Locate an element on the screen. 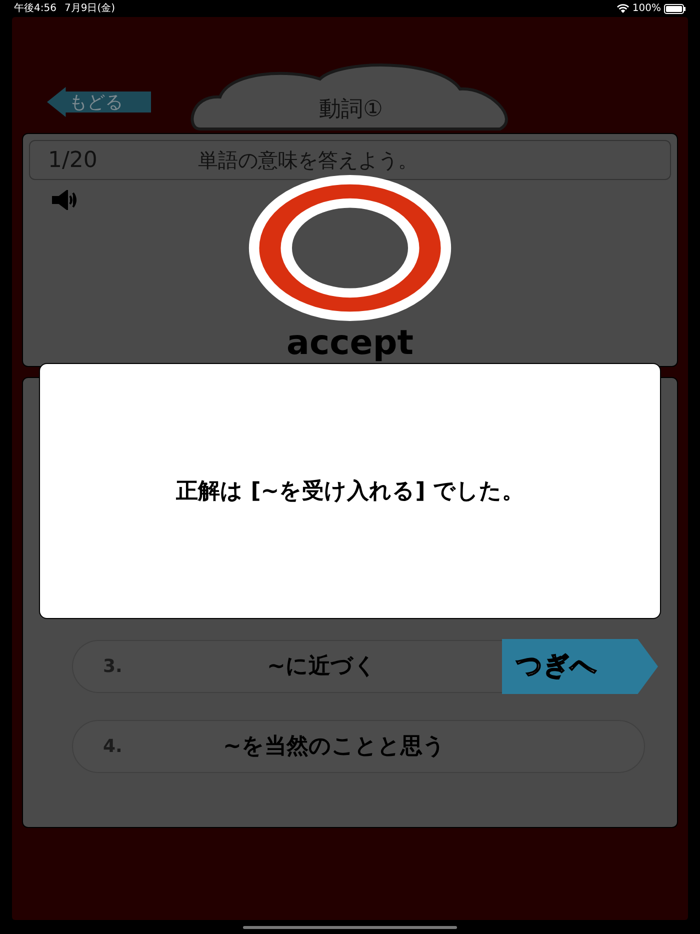 This screenshot has height=934, width=700. wifi-icon is located at coordinates (623, 8).